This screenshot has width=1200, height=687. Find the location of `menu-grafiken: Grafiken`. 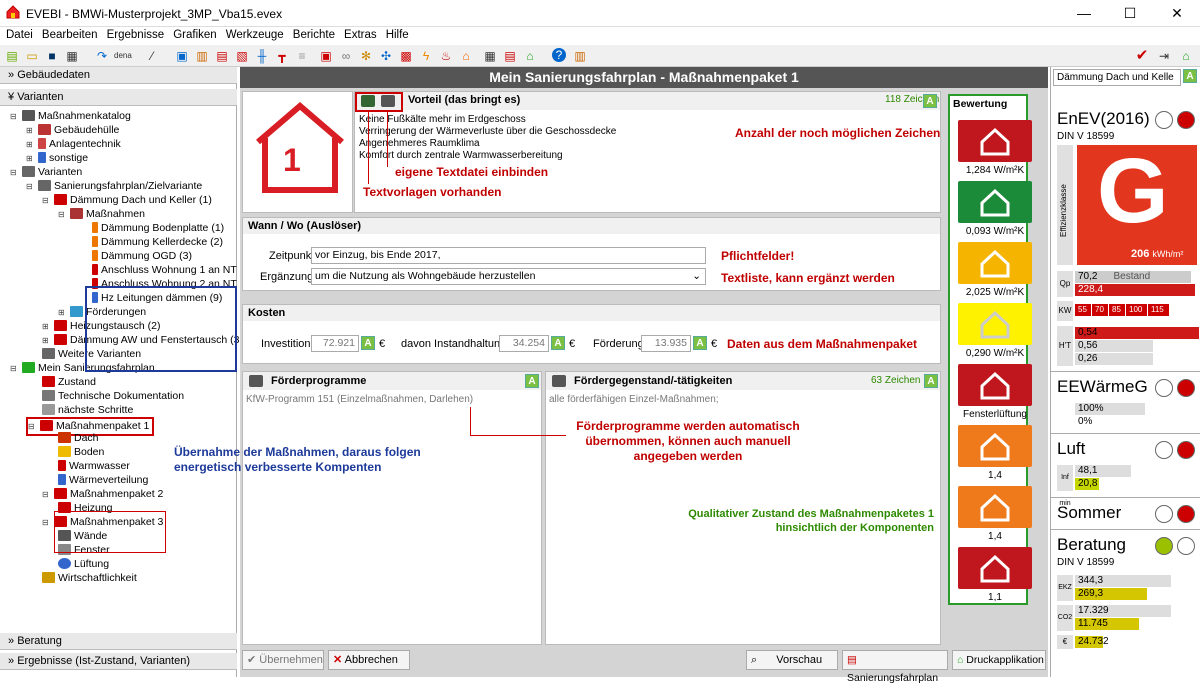

menu-grafiken: Grafiken is located at coordinates (194, 35).